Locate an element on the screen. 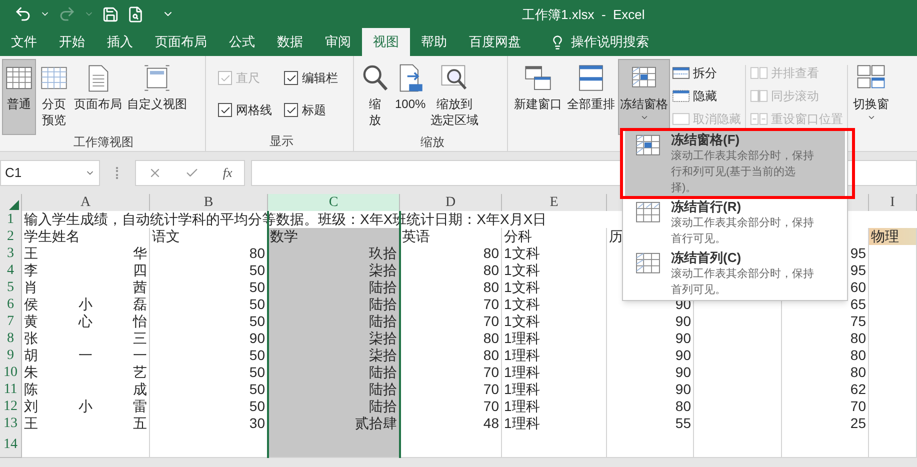 The height and width of the screenshot is (467, 917). row-header: 8 is located at coordinates (11, 339).